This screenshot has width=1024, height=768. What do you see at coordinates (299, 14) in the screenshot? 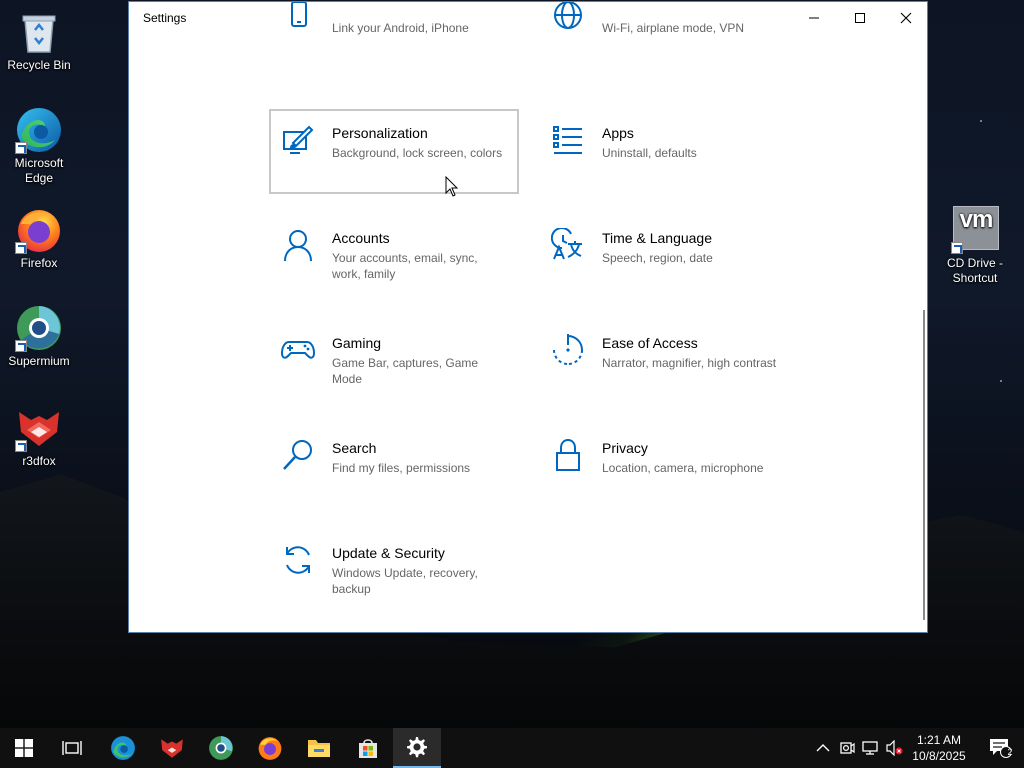
I see `phone-icon` at bounding box center [299, 14].